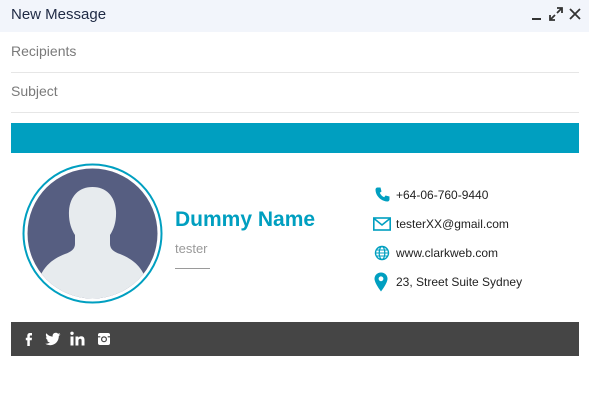 The image size is (589, 417). I want to click on facebook-icon, so click(29, 339).